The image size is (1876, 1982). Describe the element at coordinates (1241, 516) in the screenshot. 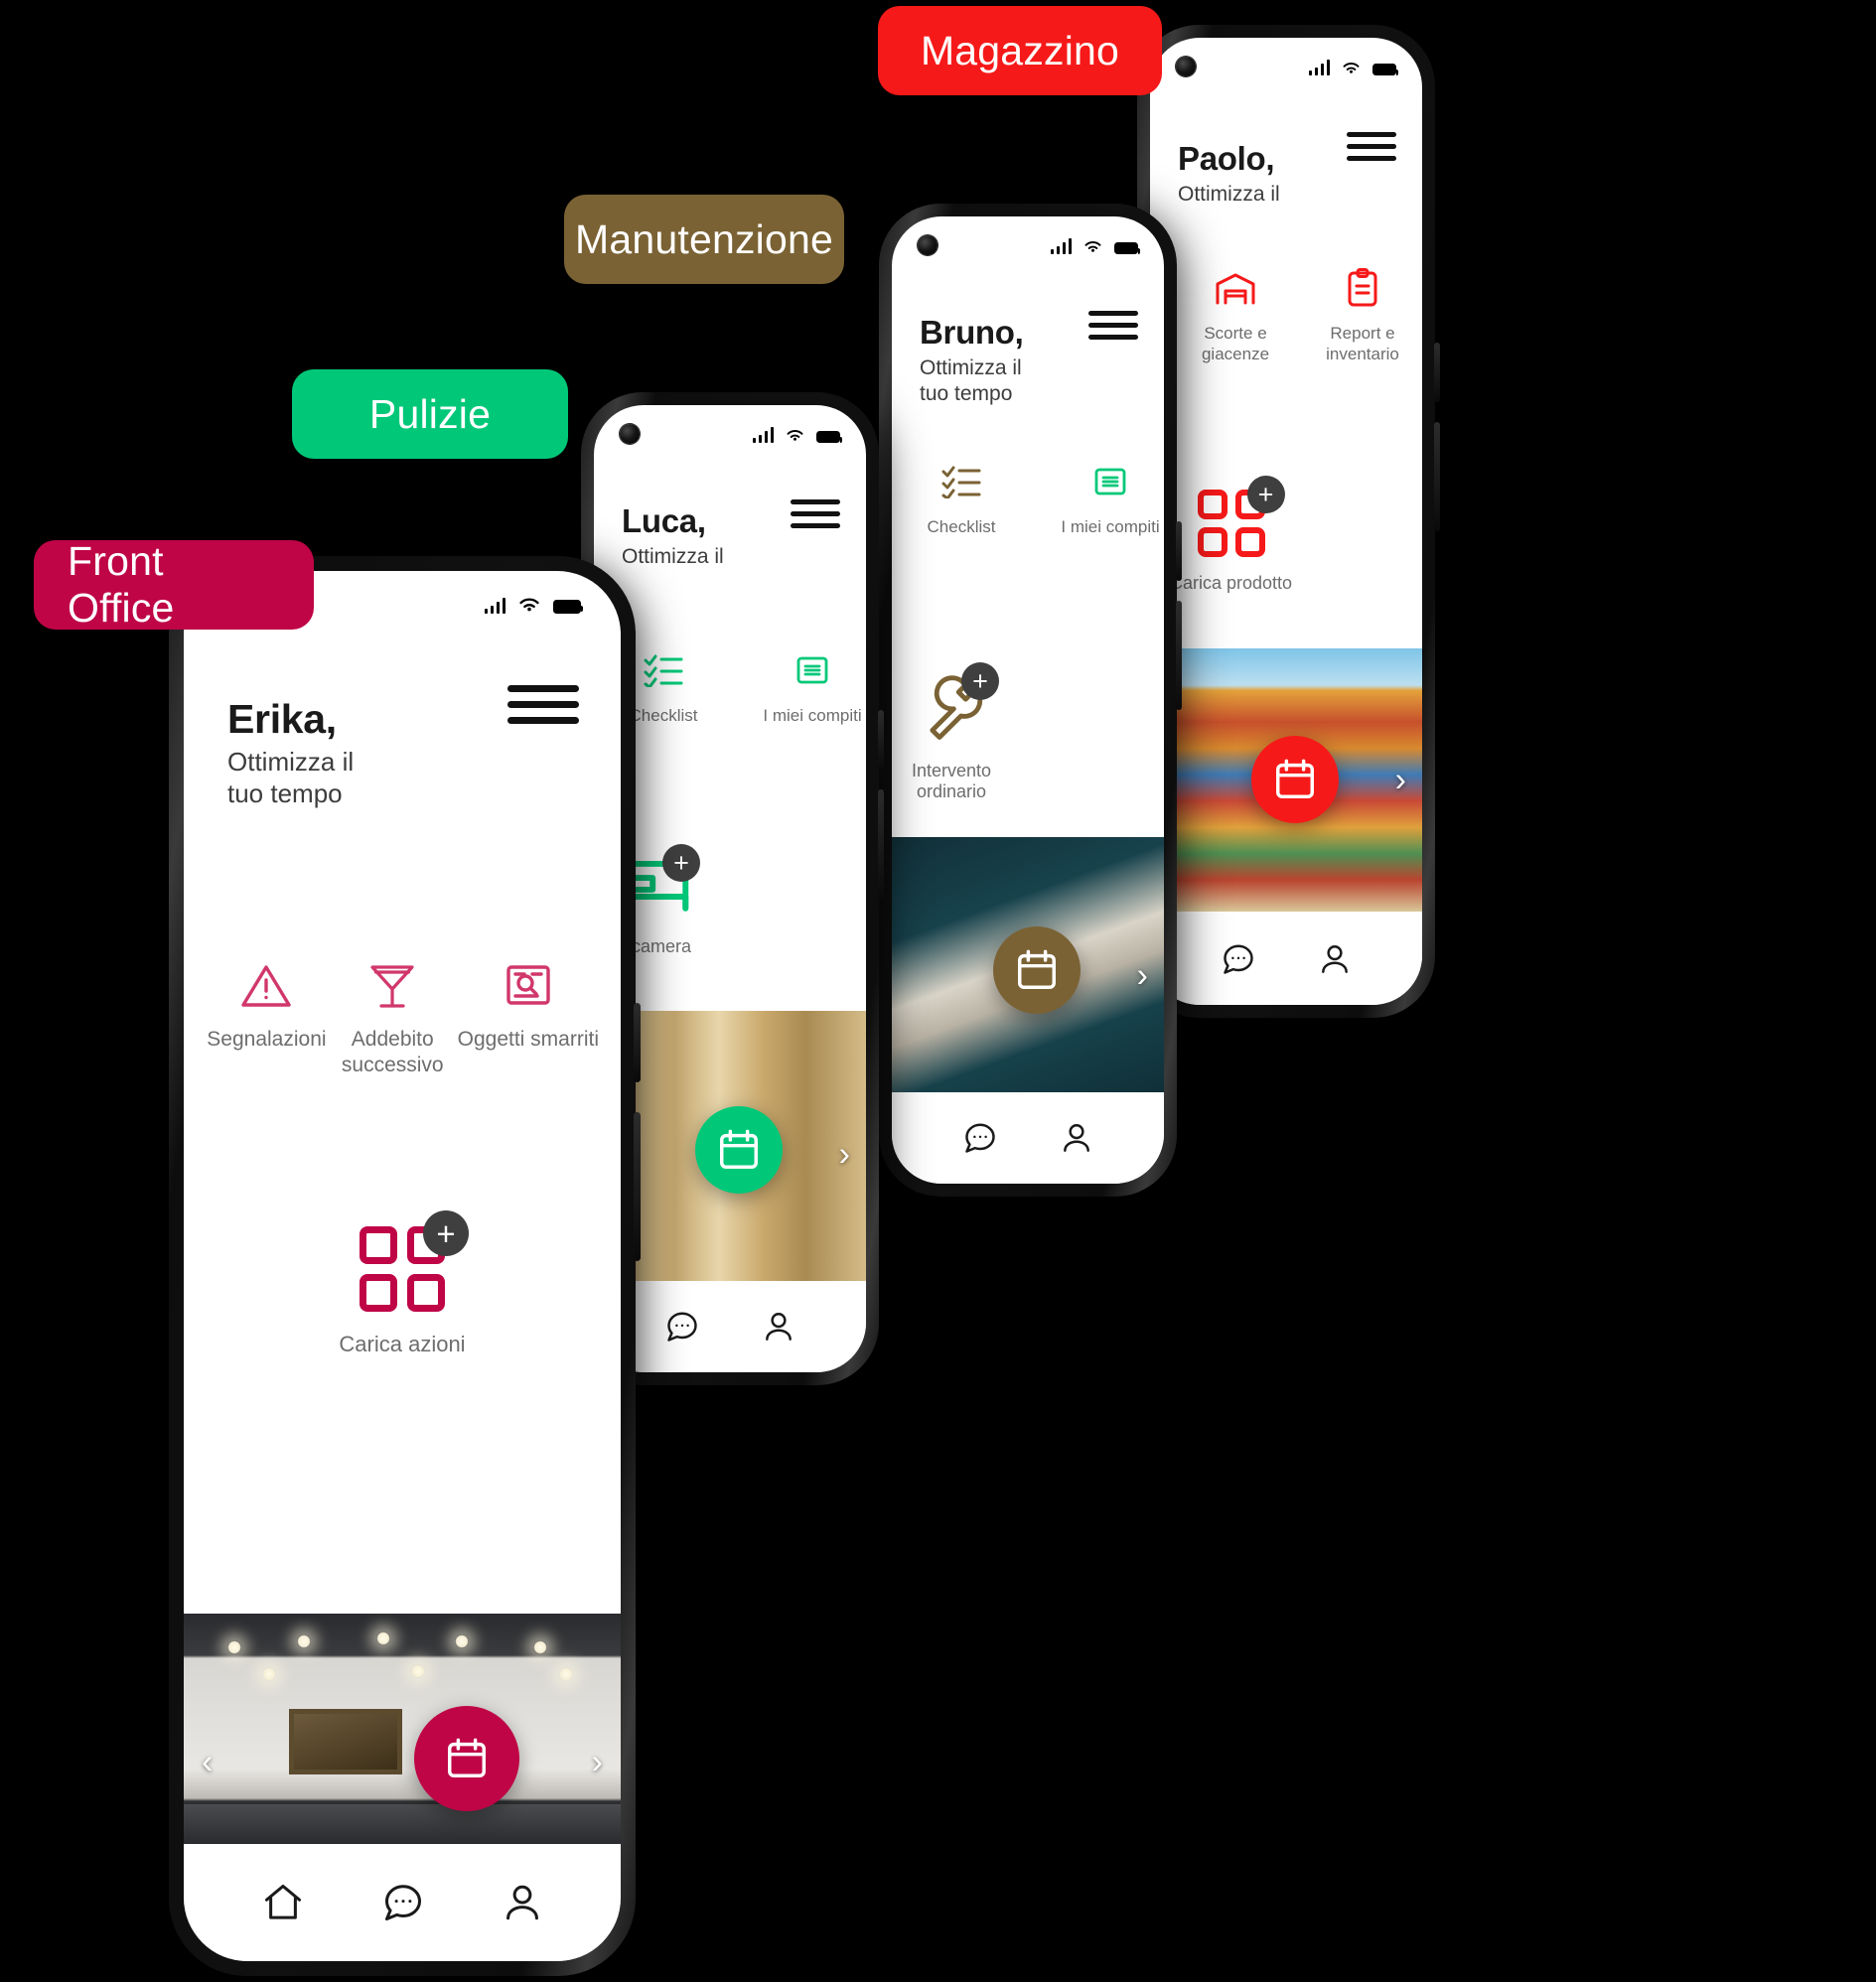

I see `grid-plus-icon: +` at that location.